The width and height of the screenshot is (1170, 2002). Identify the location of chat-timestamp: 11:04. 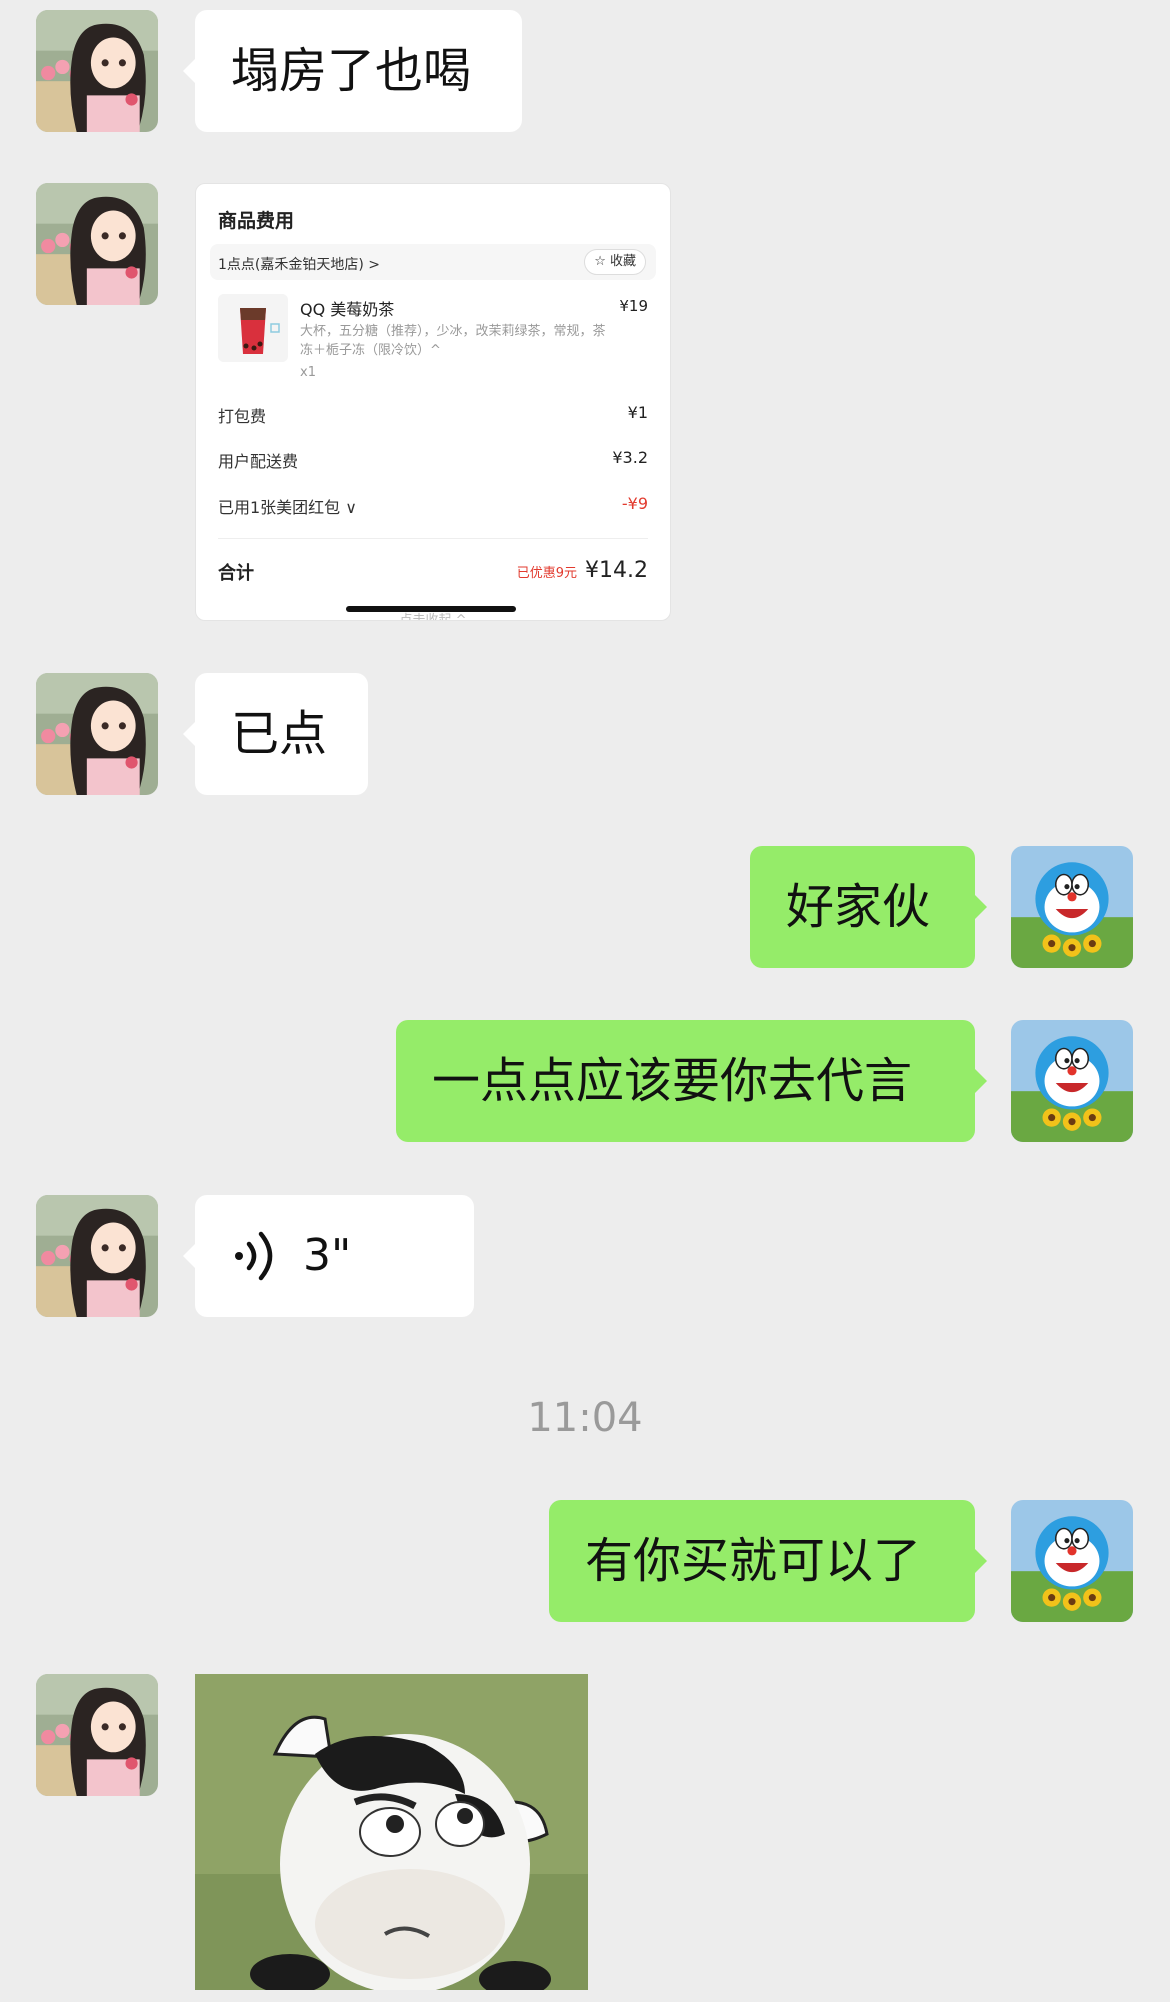
(585, 1418).